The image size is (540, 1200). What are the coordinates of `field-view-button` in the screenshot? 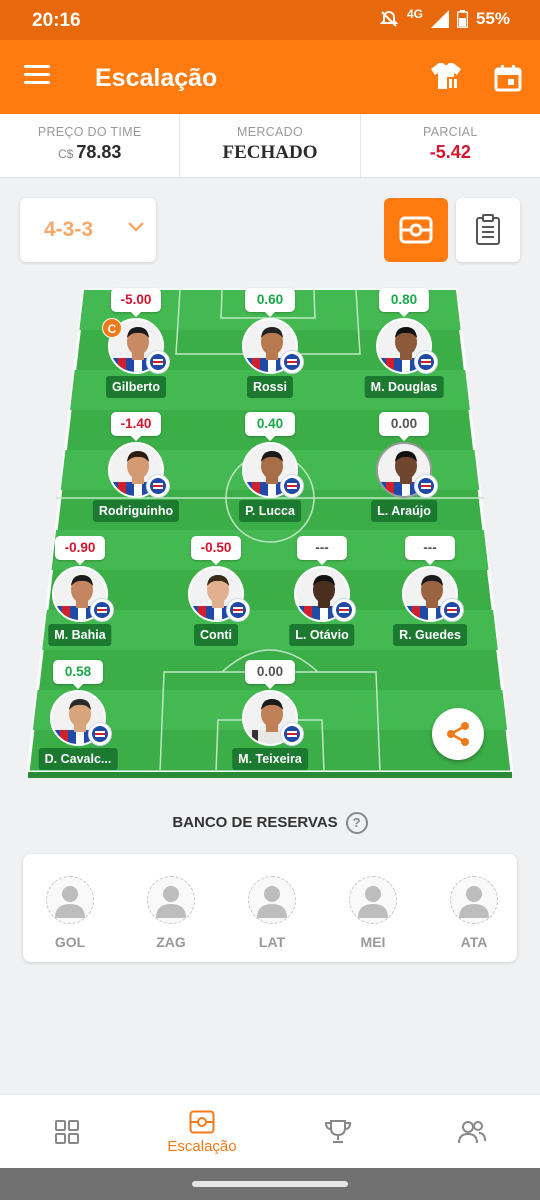 It's located at (416, 230).